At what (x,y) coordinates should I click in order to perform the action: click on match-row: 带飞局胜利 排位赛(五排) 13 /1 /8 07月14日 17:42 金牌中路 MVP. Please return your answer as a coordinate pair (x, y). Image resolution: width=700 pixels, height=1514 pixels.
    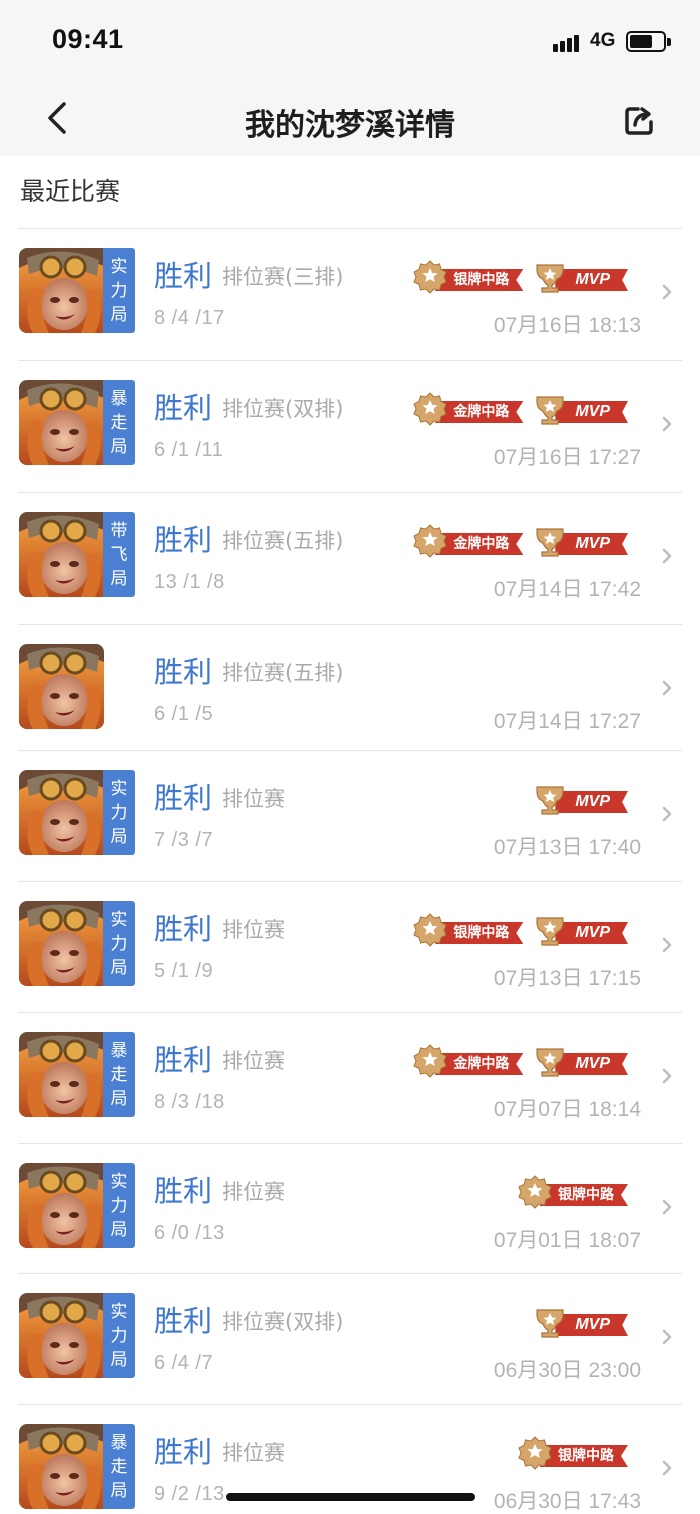
    Looking at the image, I should click on (350, 557).